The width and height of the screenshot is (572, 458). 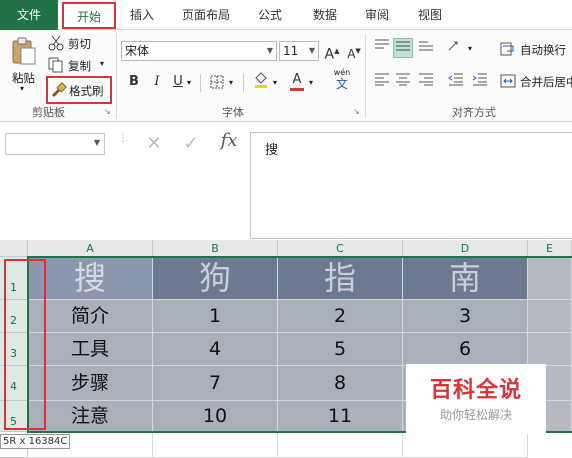 I want to click on tab-insert: 插入, so click(x=142, y=15).